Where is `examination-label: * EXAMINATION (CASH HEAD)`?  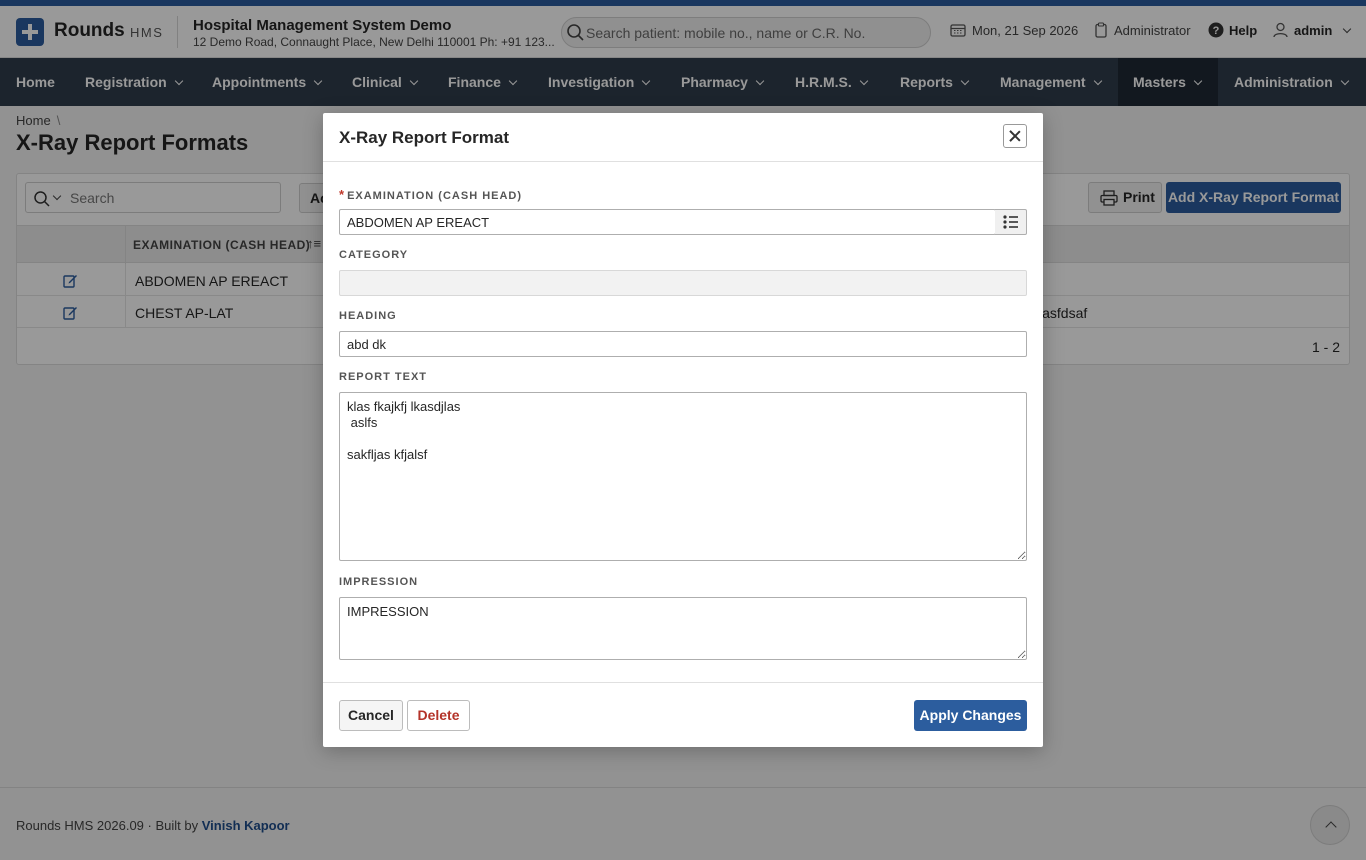
examination-label: * EXAMINATION (CASH HEAD) is located at coordinates (430, 194).